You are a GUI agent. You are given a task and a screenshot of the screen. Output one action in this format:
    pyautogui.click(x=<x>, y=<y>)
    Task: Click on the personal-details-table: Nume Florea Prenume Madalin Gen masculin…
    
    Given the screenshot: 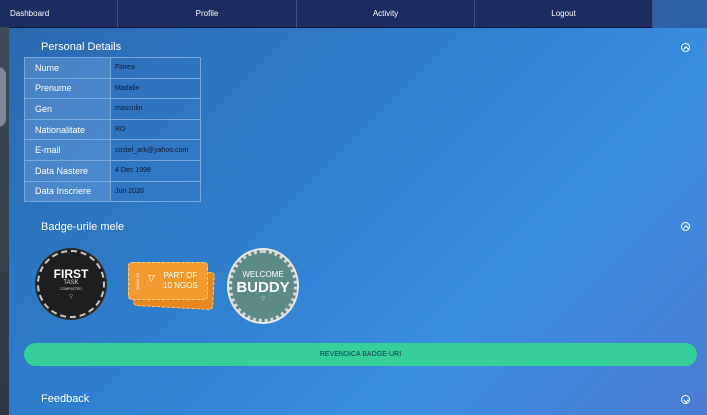 What is the action you would take?
    pyautogui.click(x=112, y=130)
    